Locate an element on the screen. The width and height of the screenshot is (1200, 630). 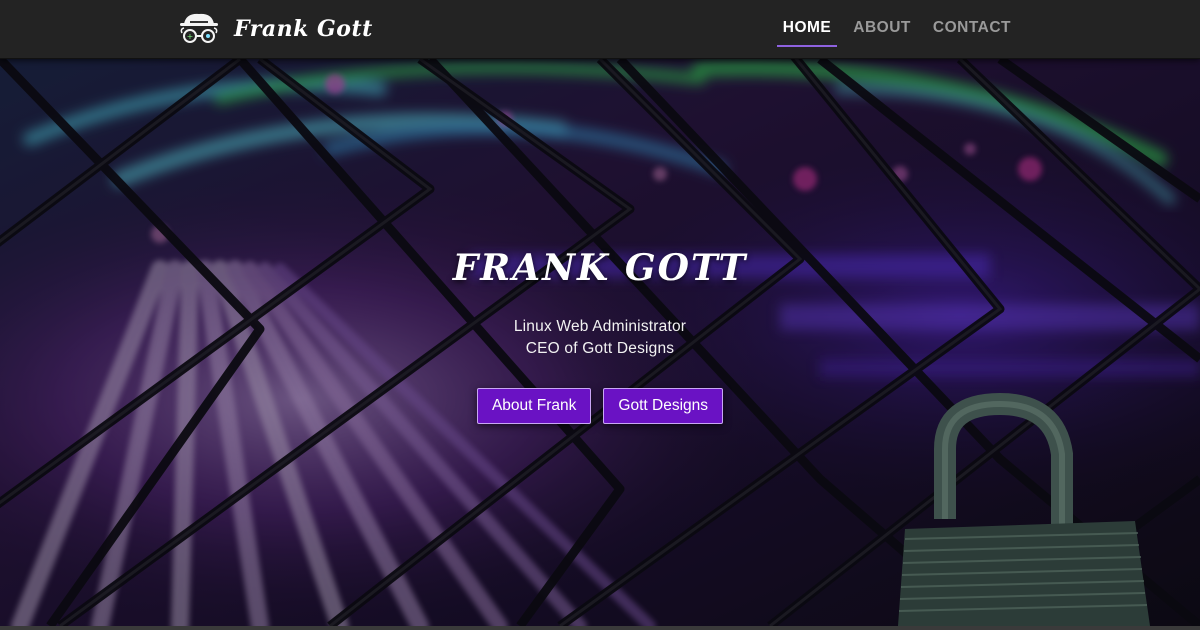
nav-links: HOME ABOUT CONTACT is located at coordinates (897, 29).